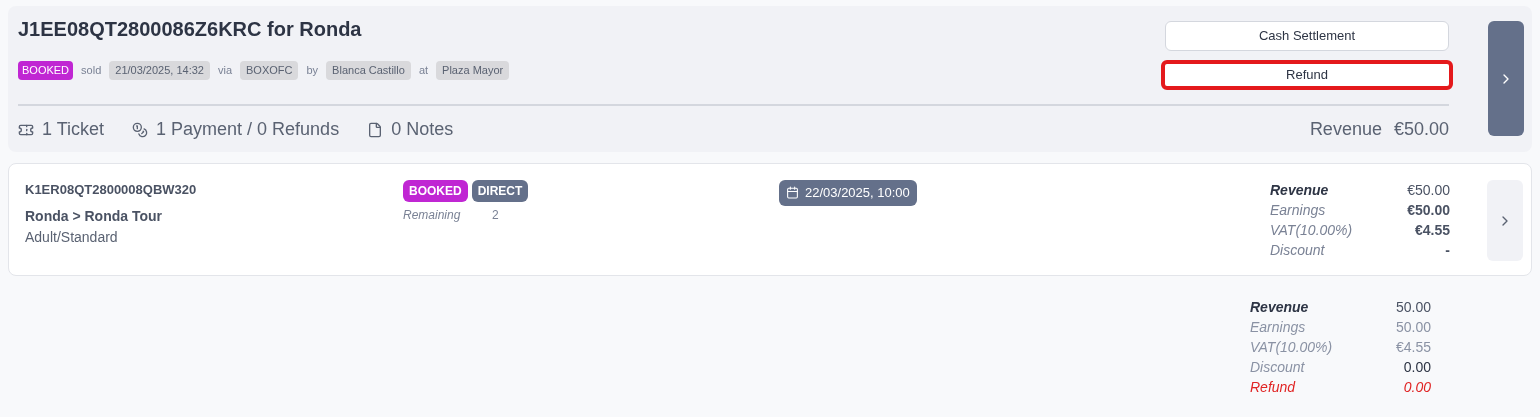 This screenshot has width=1540, height=417. What do you see at coordinates (432, 215) in the screenshot?
I see `remaining-label: Remaining` at bounding box center [432, 215].